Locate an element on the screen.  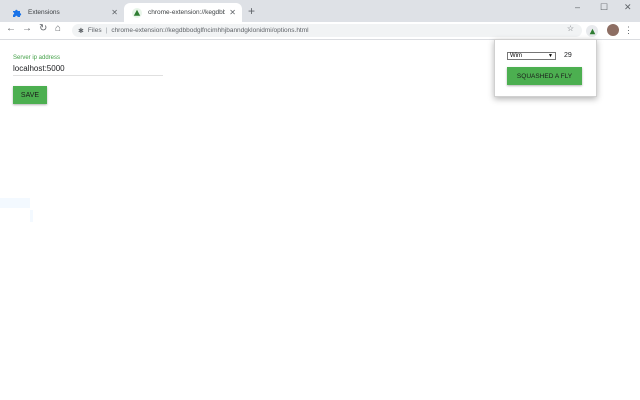
server-ip-input: localhost:5000 is located at coordinates (88, 70).